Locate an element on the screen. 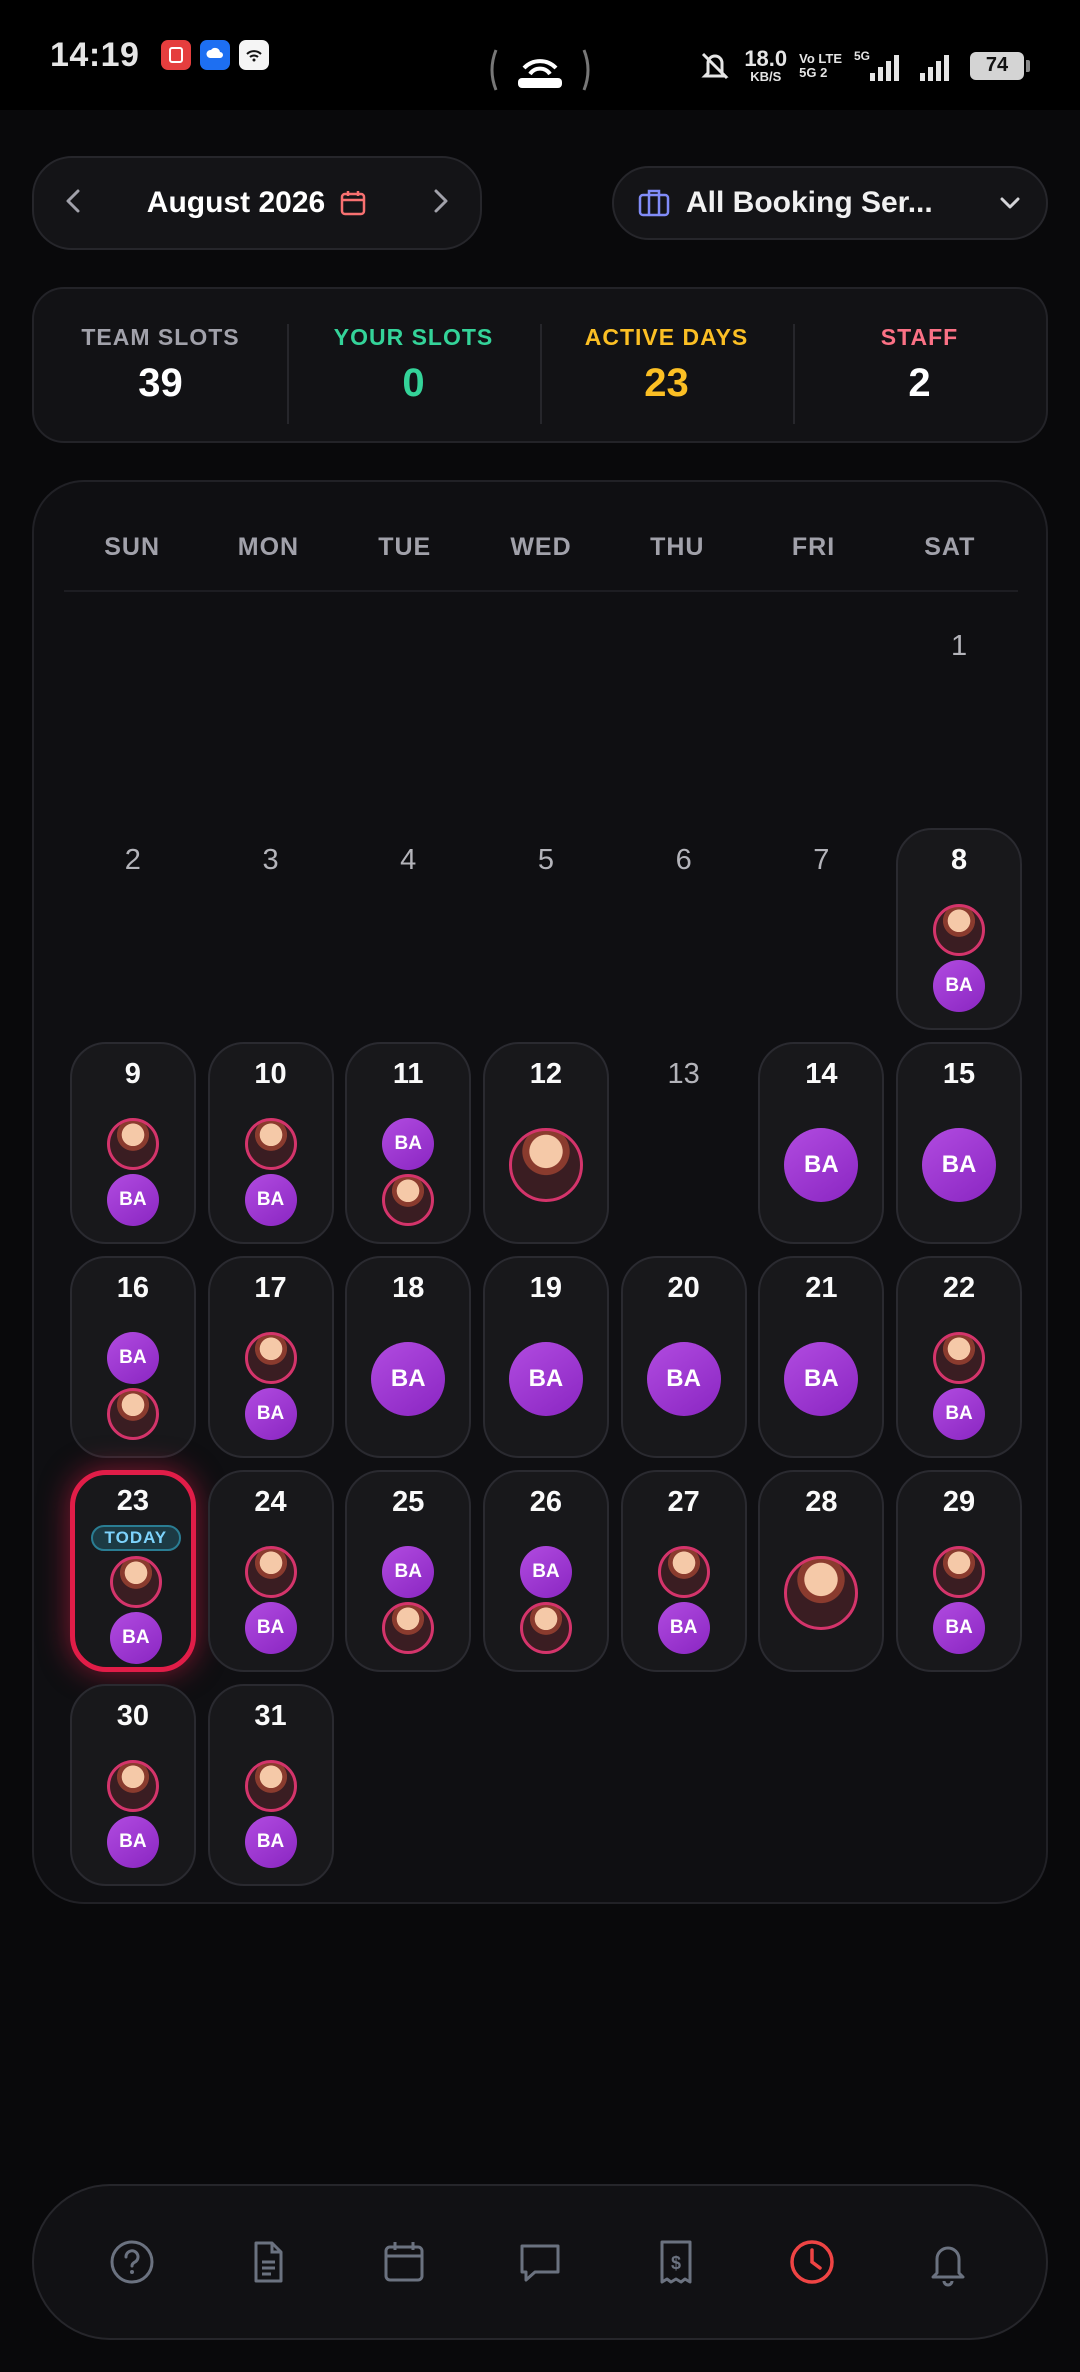  status-time: 14:19 is located at coordinates (95, 54).